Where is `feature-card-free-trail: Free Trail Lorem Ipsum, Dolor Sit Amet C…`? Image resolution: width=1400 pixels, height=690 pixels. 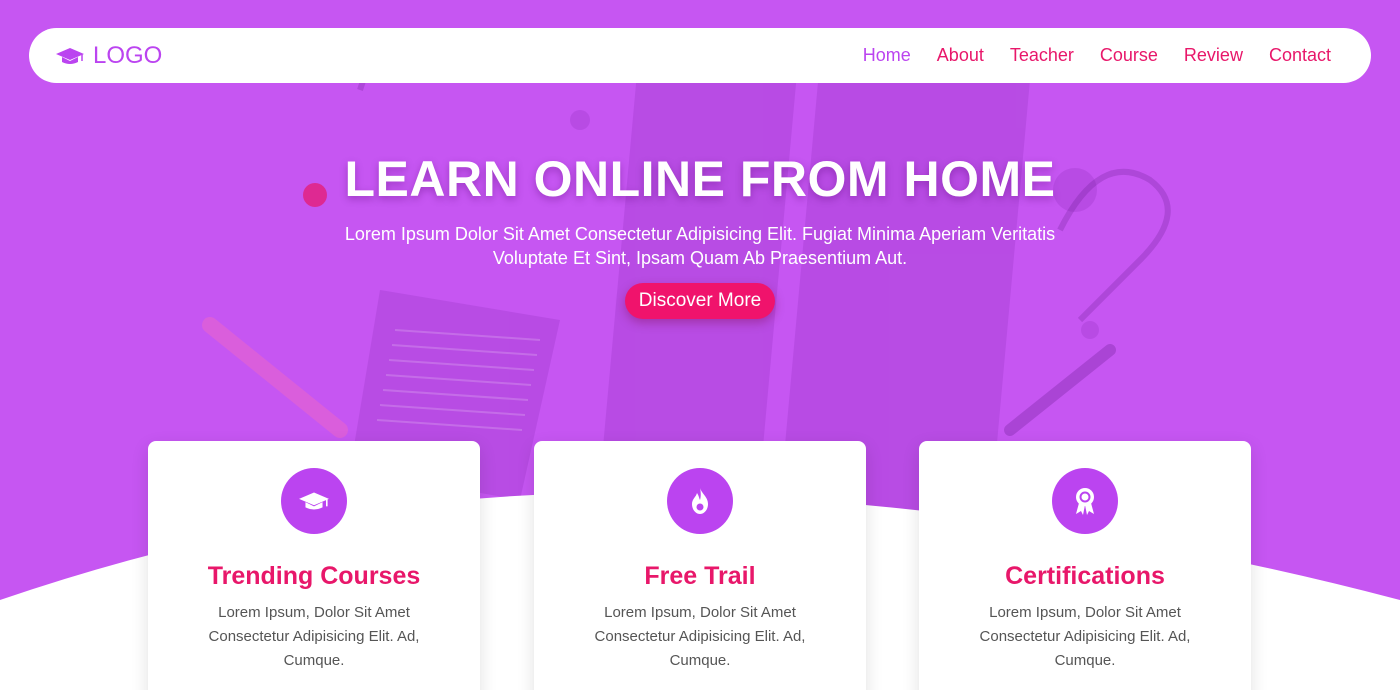
feature-card-free-trail: Free Trail Lorem Ipsum, Dolor Sit Amet C… is located at coordinates (700, 565).